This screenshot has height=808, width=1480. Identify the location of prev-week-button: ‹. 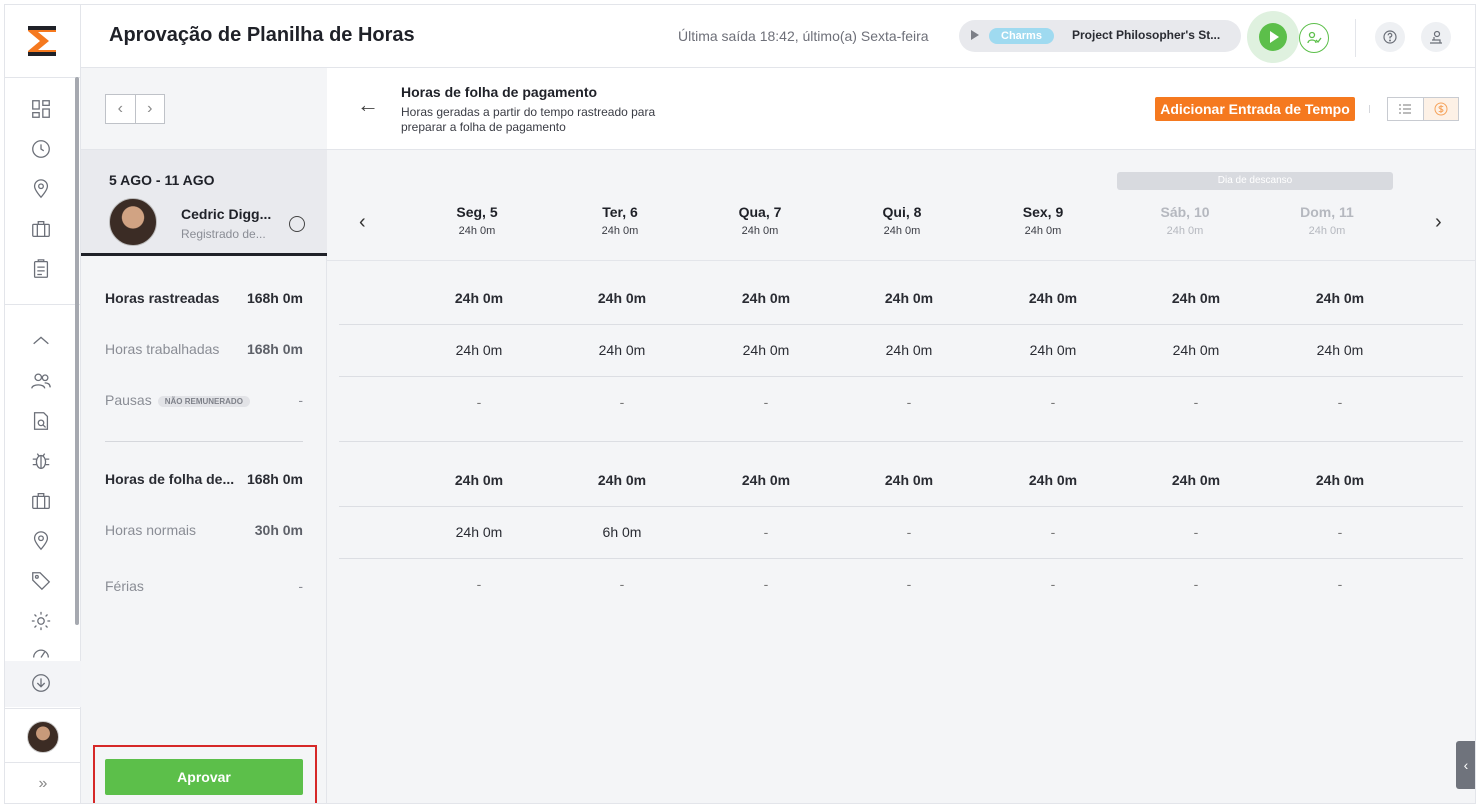
(120, 109).